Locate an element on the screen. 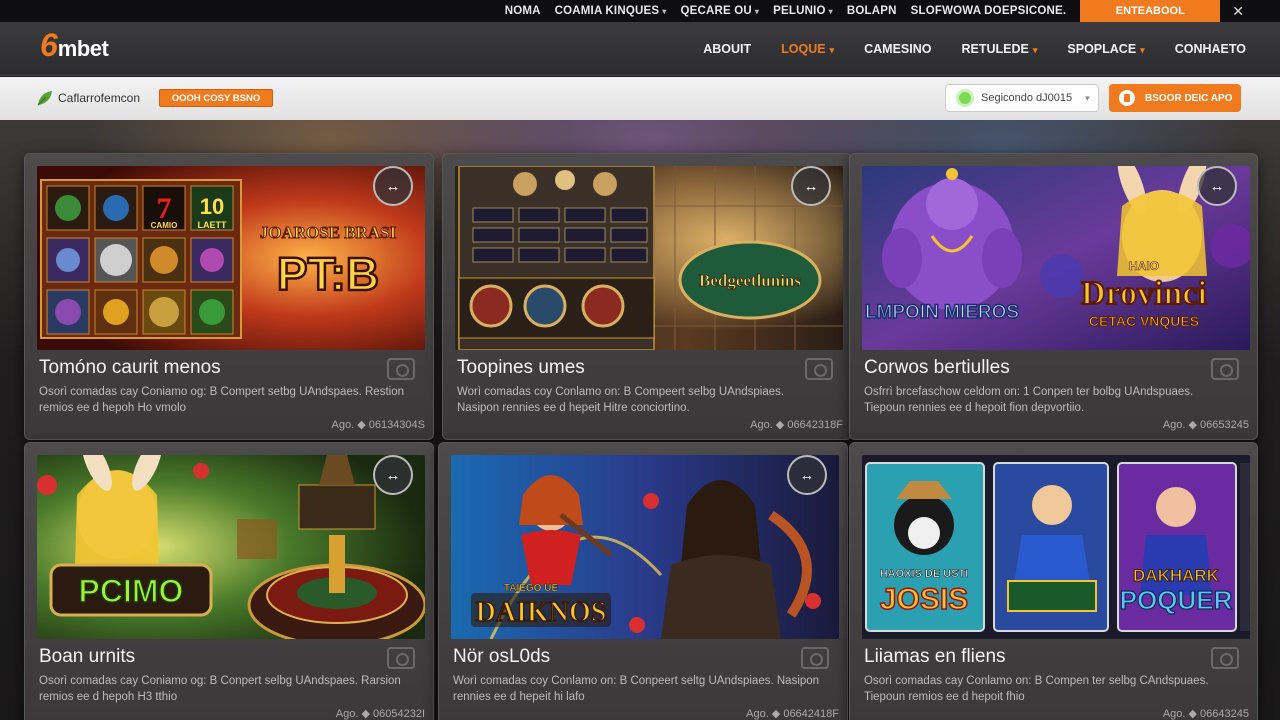 Image resolution: width=1280 pixels, height=720 pixels. nav-item-3: RETULEDE ▾ is located at coordinates (999, 49).